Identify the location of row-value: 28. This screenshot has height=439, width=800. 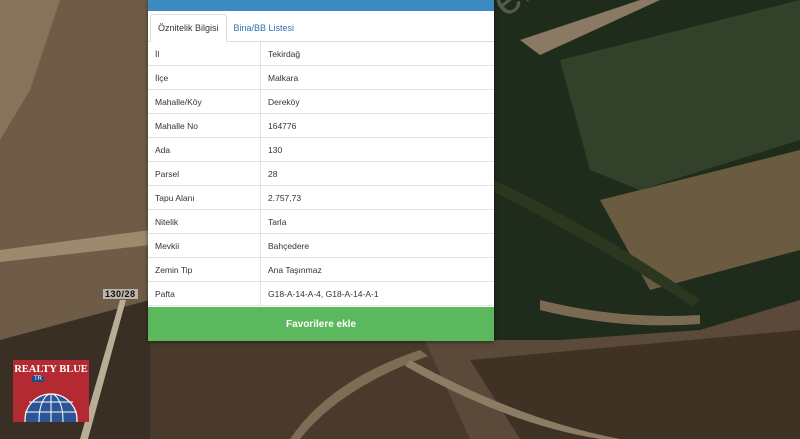
(377, 173).